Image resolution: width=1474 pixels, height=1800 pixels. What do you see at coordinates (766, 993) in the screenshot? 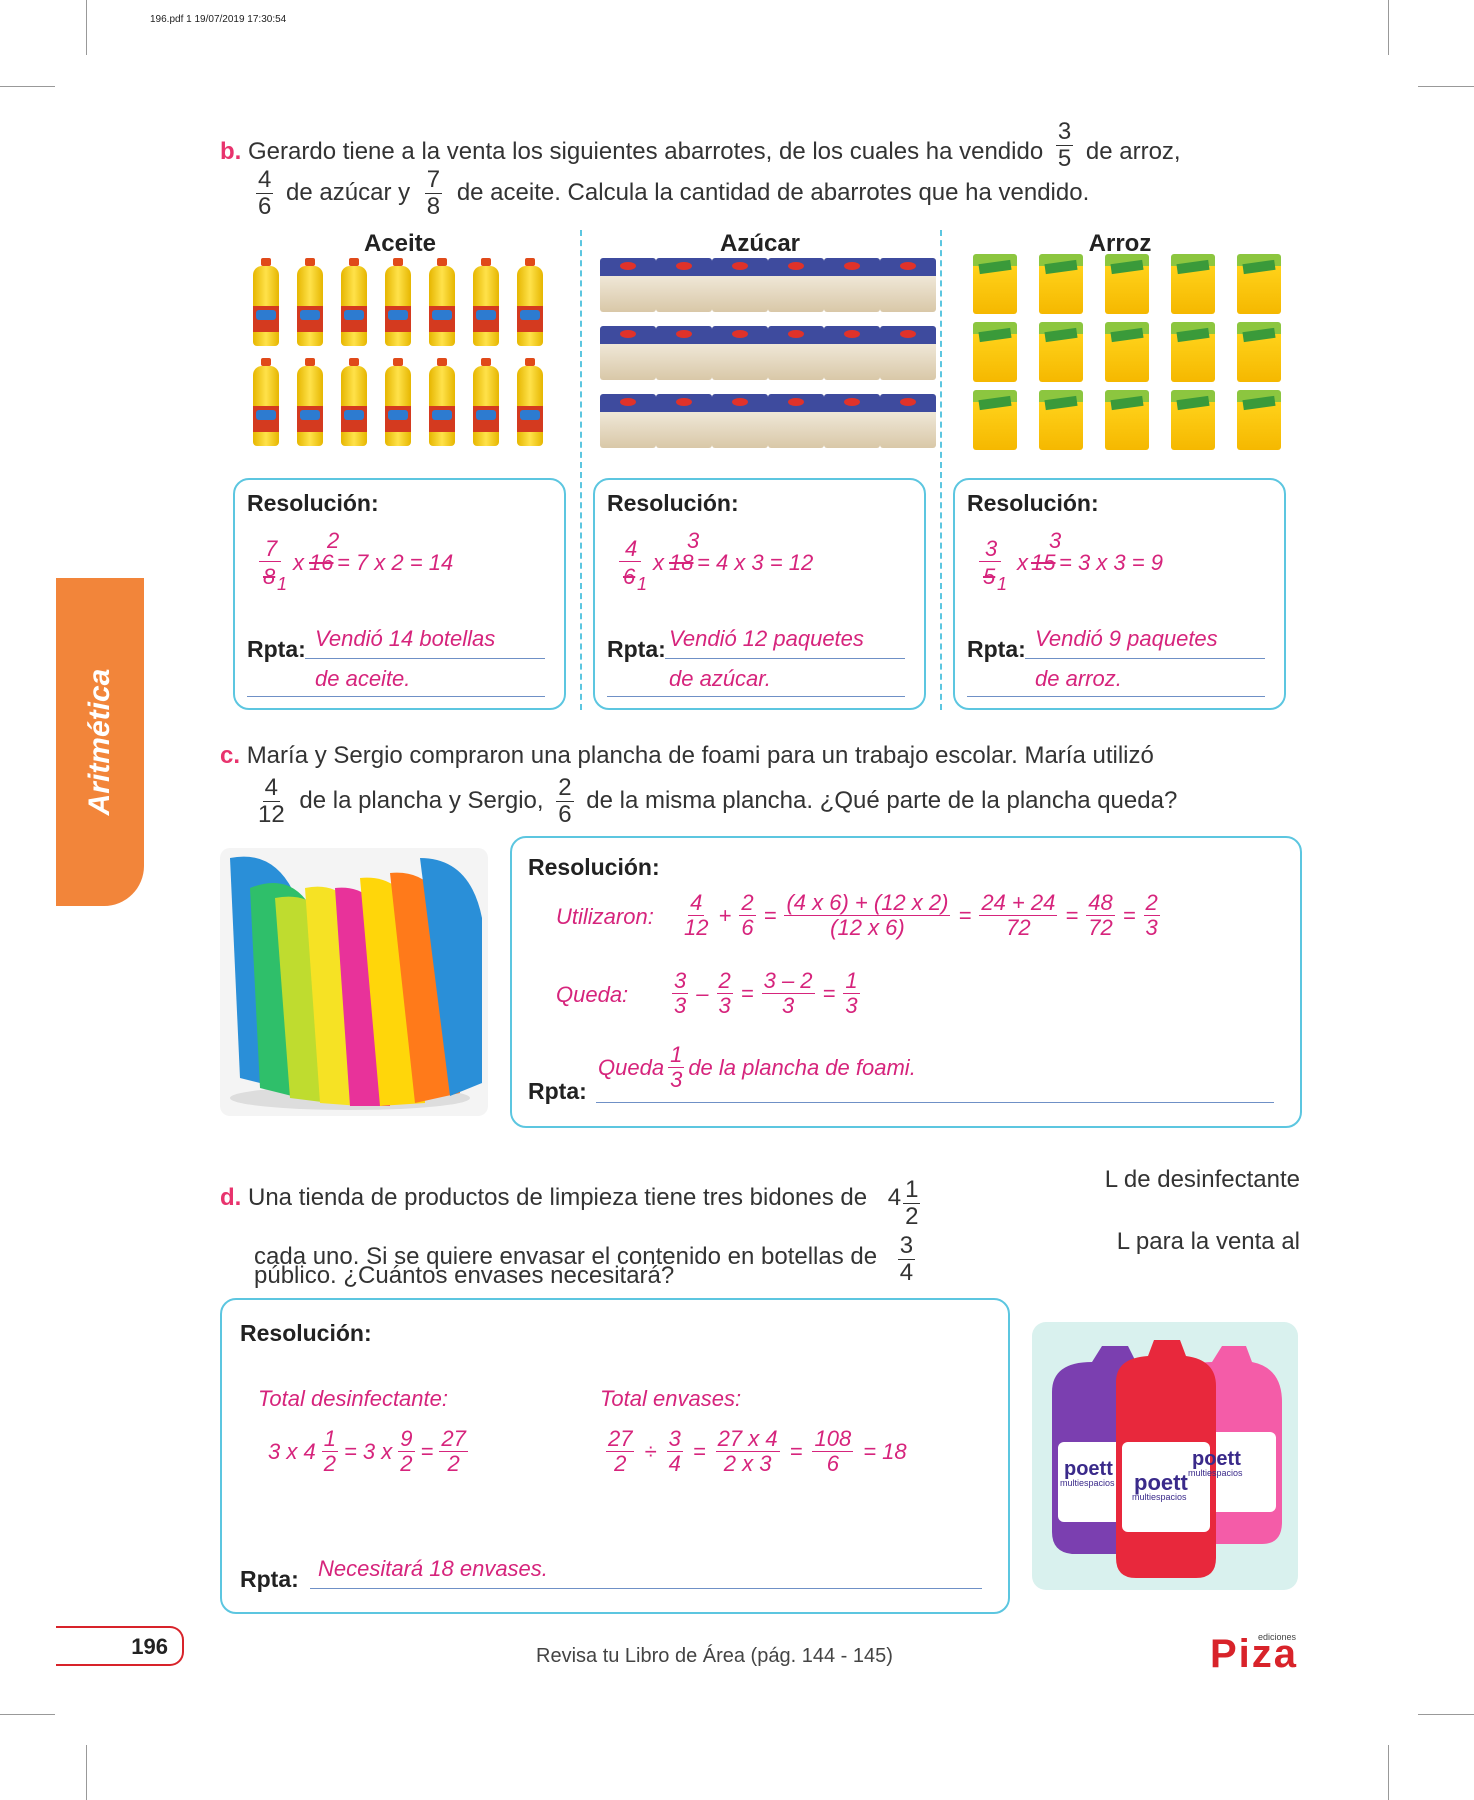
I see `queda-equation: 33 – 23 = 3 – 23 = 13` at bounding box center [766, 993].